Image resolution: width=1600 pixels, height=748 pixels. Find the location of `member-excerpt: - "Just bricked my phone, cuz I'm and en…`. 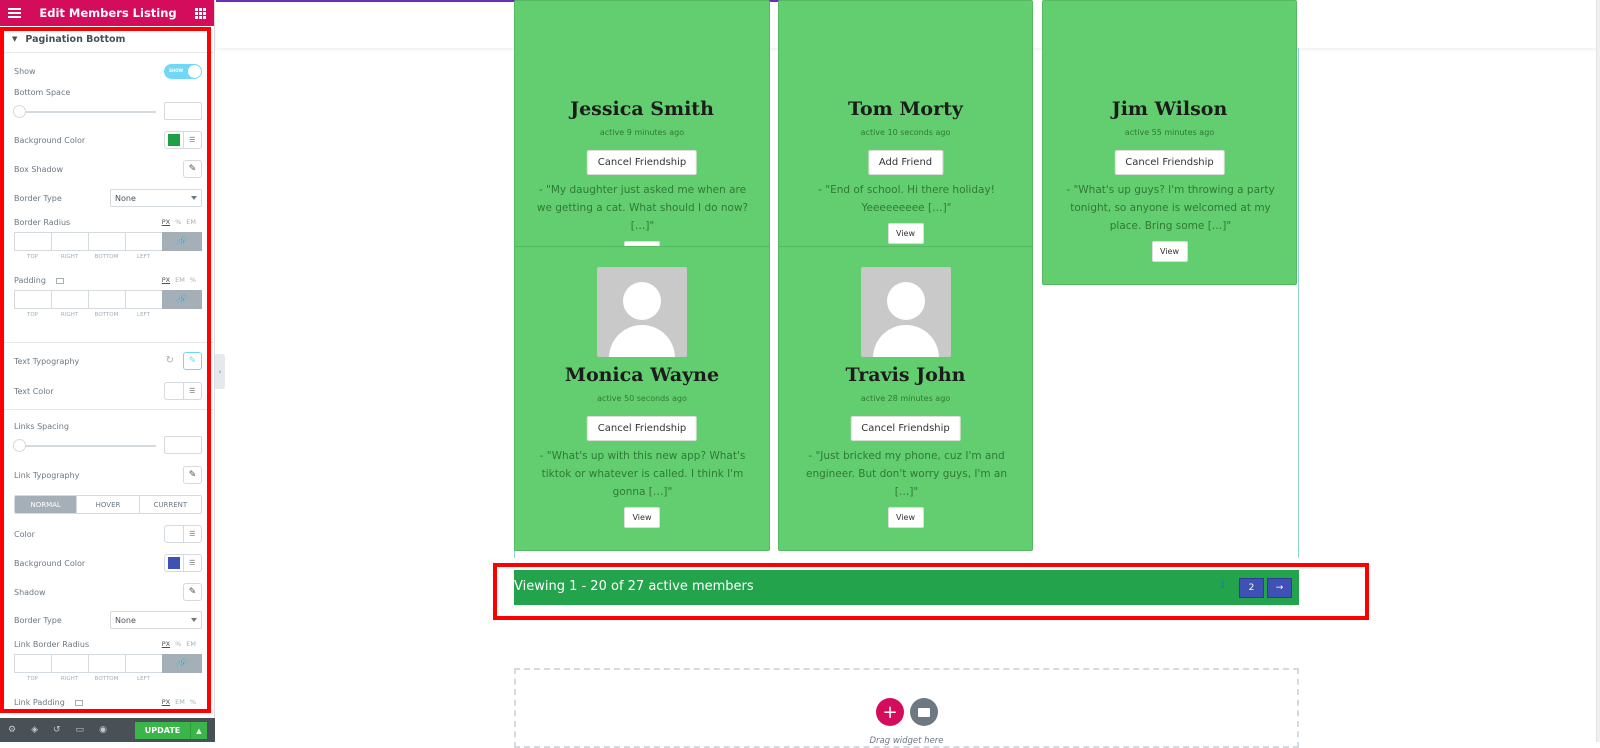

member-excerpt: - "Just bricked my phone, cuz I'm and en… is located at coordinates (906, 474).